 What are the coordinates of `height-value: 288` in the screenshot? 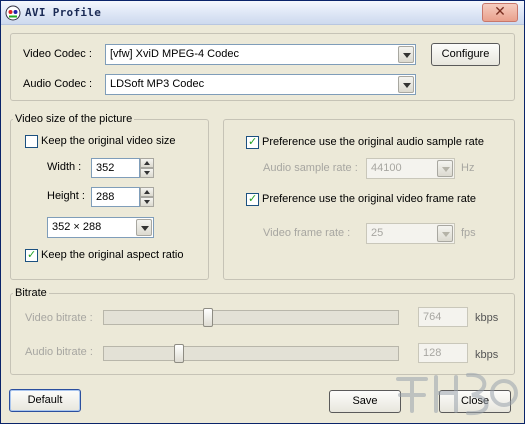 It's located at (105, 197).